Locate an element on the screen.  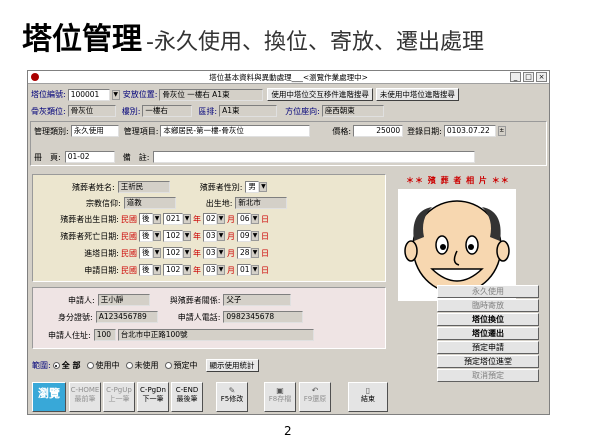
death-year-field: 102 is located at coordinates (173, 236).